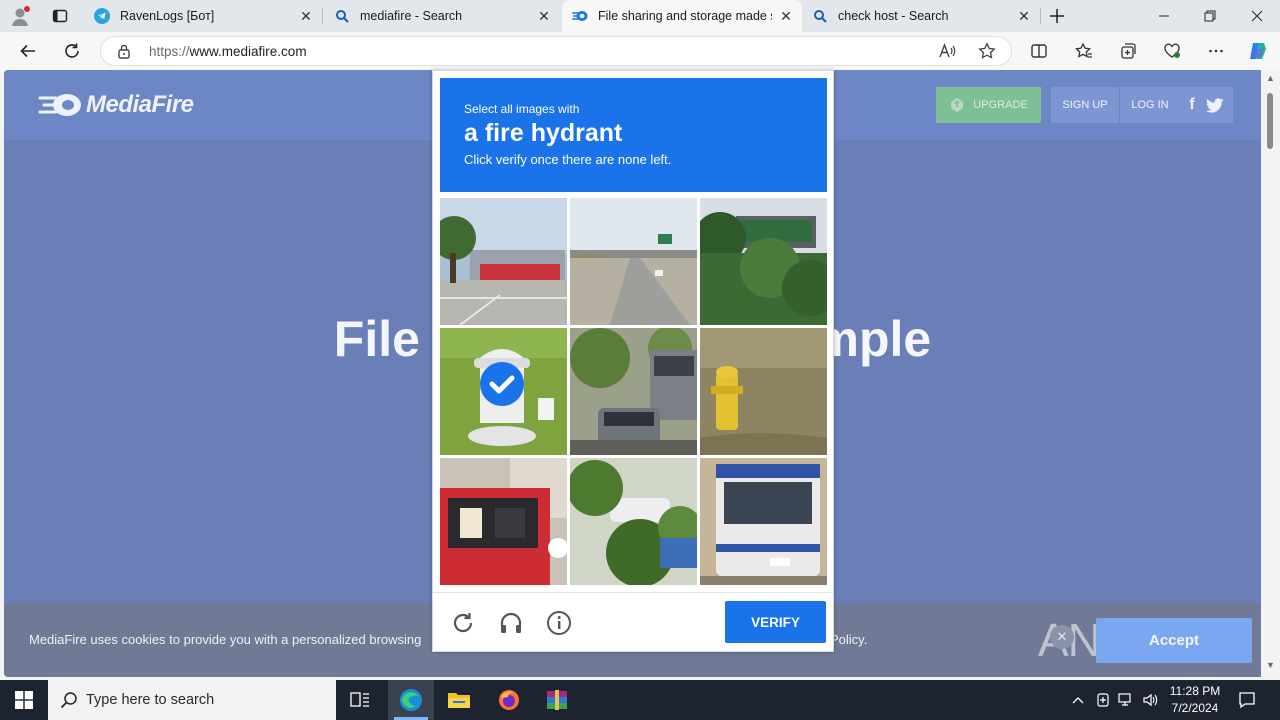  I want to click on scrollbar-thumb, so click(1270, 121).